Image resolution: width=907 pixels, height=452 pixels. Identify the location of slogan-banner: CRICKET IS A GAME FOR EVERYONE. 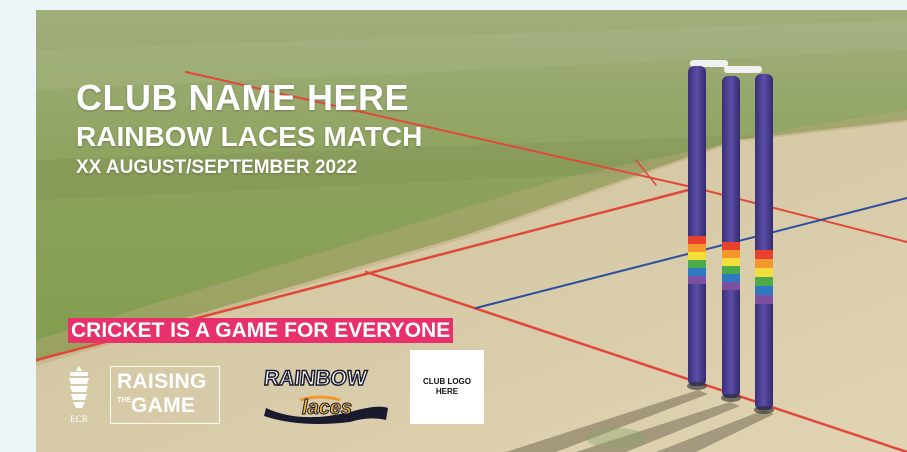
(261, 330).